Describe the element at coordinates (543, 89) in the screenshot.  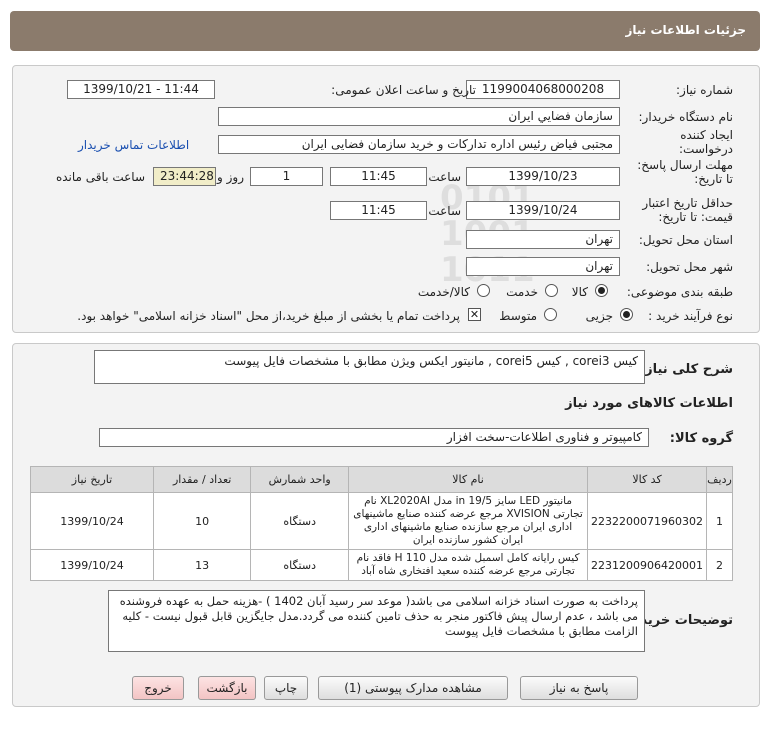
I see `need-number-field: 1199004068000208` at that location.